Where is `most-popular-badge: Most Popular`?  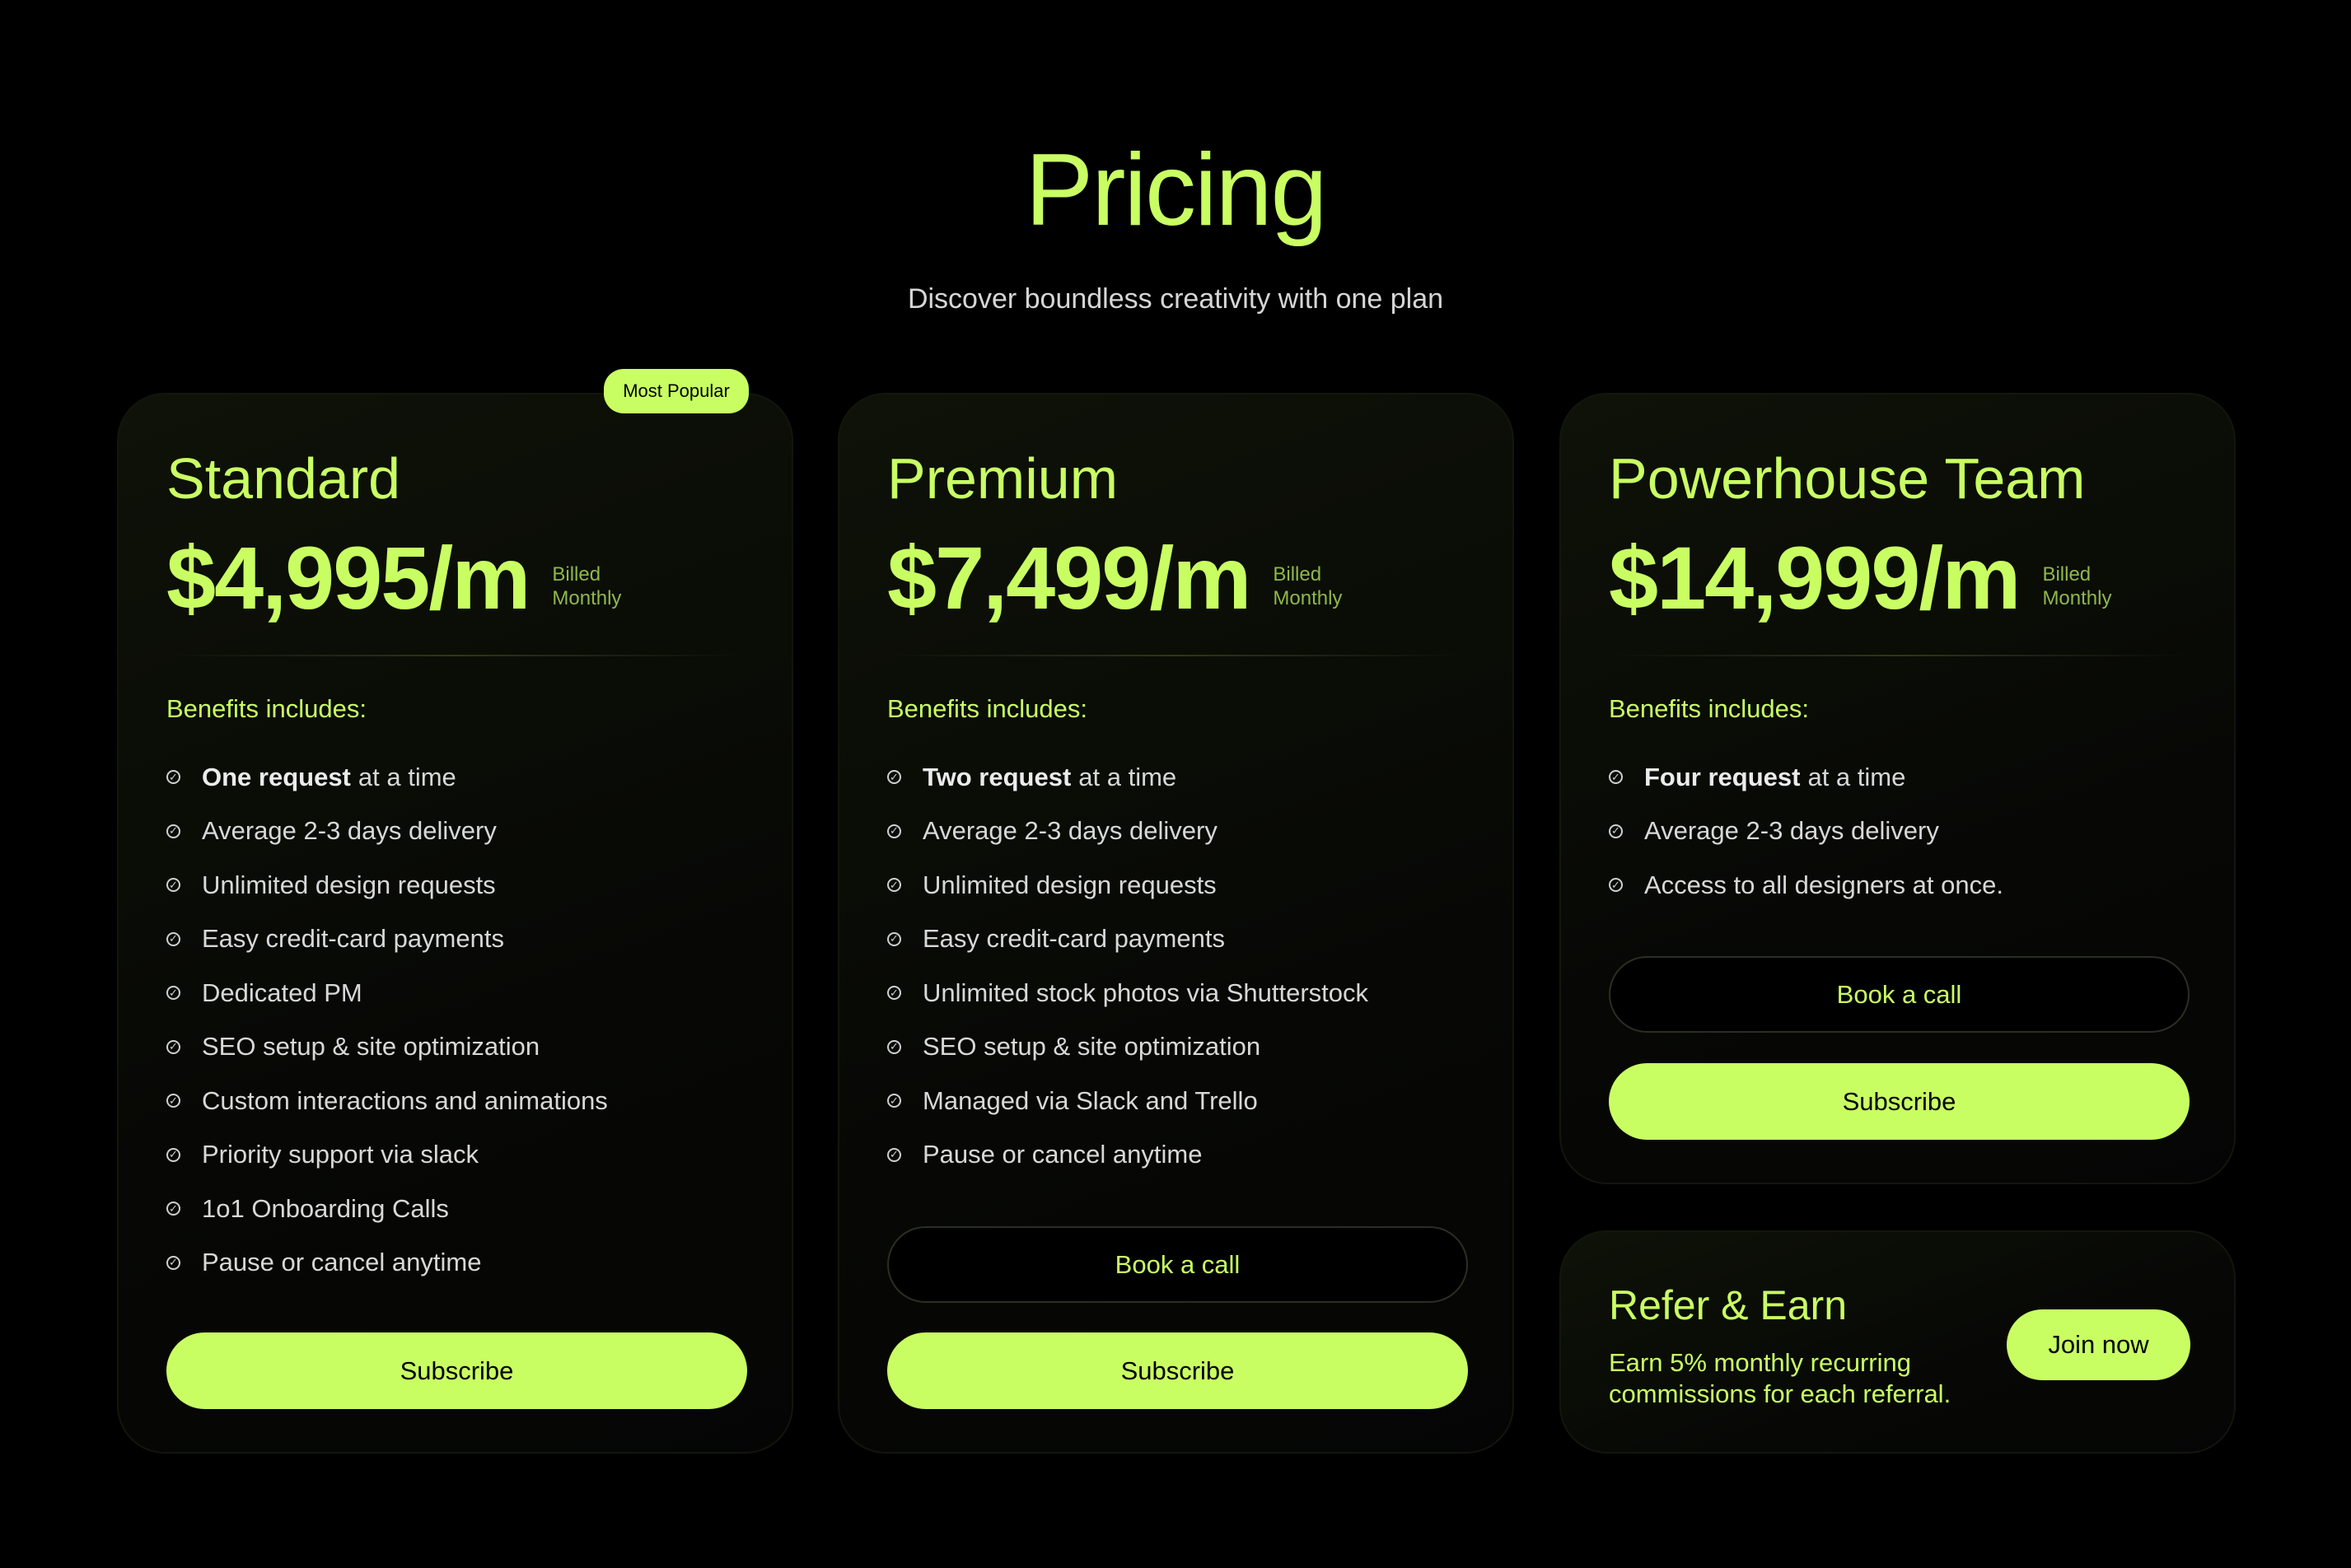
most-popular-badge: Most Popular is located at coordinates (676, 391).